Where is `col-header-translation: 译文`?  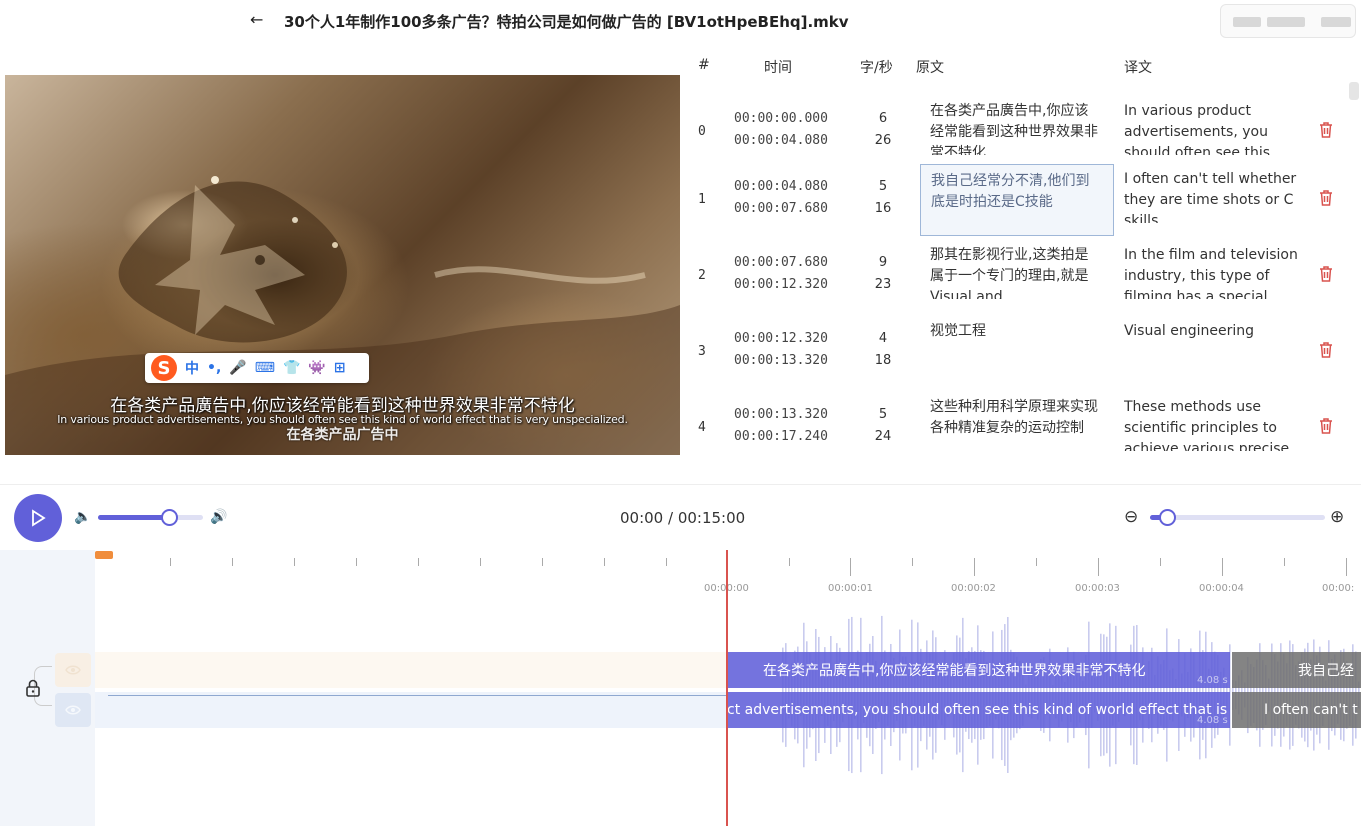
col-header-translation: 译文 is located at coordinates (1138, 68).